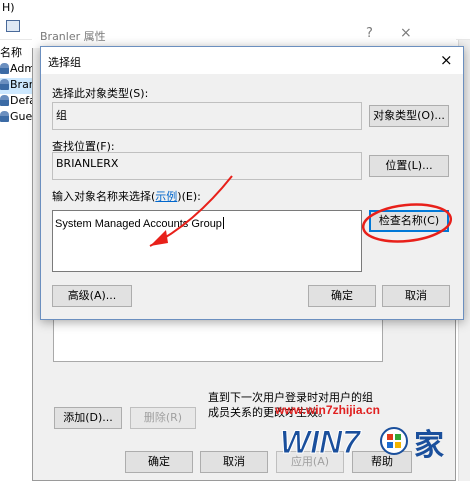 The width and height of the screenshot is (470, 481). Describe the element at coordinates (191, 211) in the screenshot. I see `annotation-arrow` at that location.